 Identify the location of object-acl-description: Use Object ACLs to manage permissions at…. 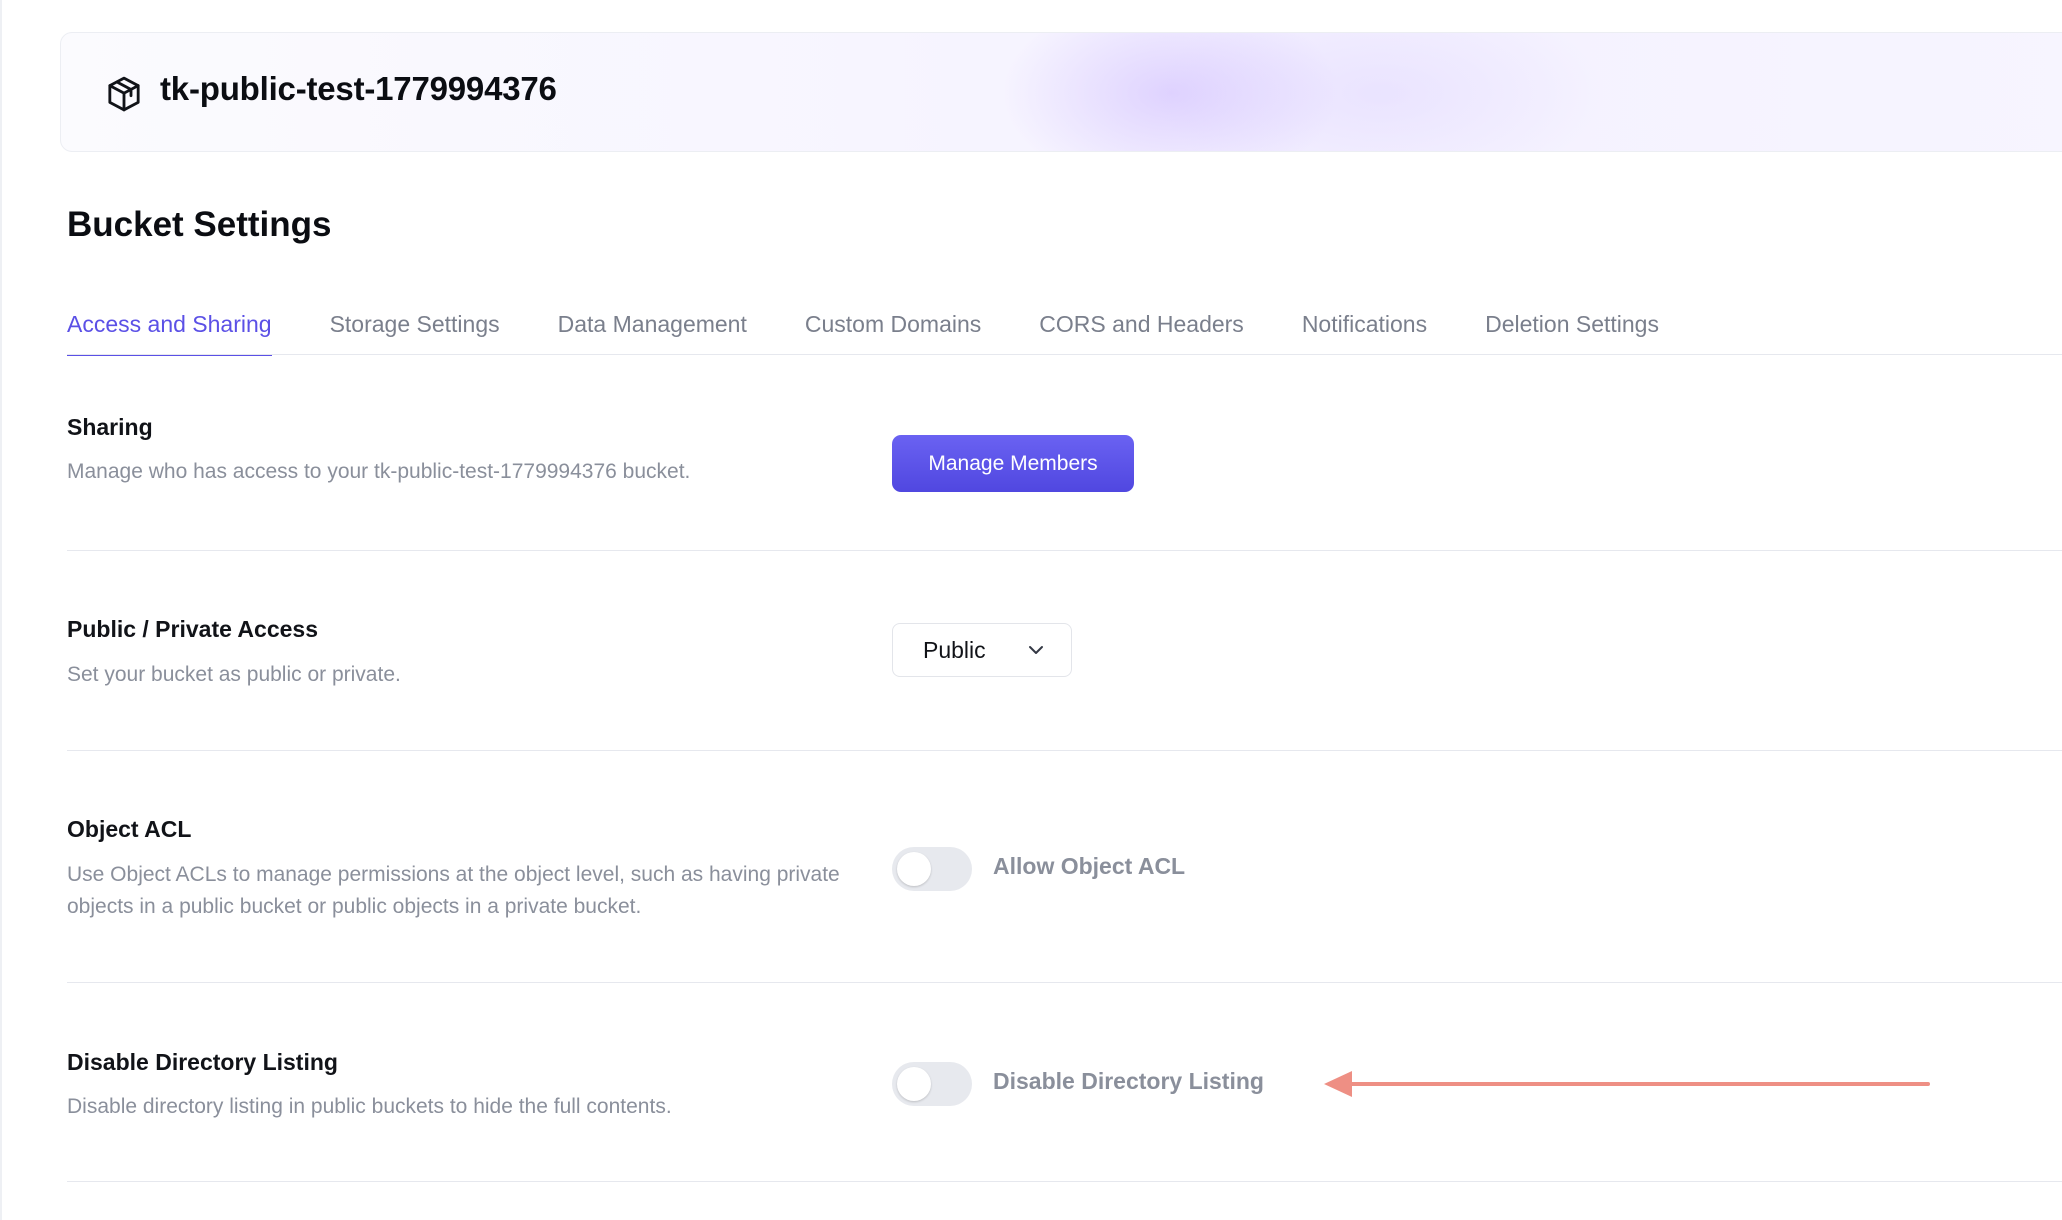
(453, 890).